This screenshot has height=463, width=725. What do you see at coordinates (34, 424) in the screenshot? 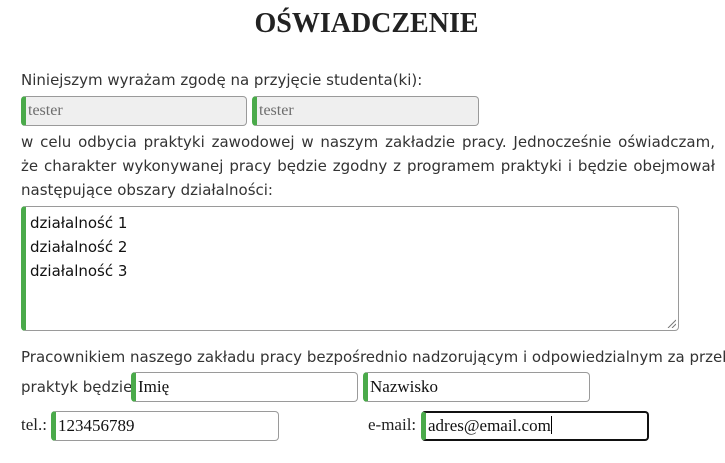
I see `phone-label: tel.:` at bounding box center [34, 424].